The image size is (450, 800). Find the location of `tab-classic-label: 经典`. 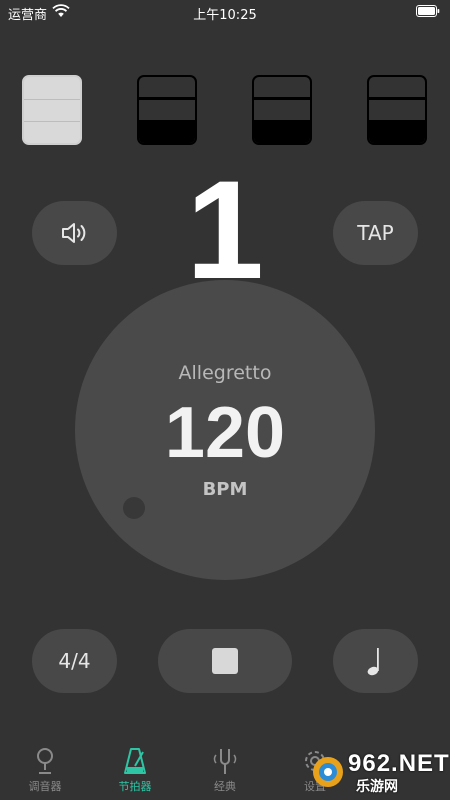

tab-classic-label: 经典 is located at coordinates (225, 786).